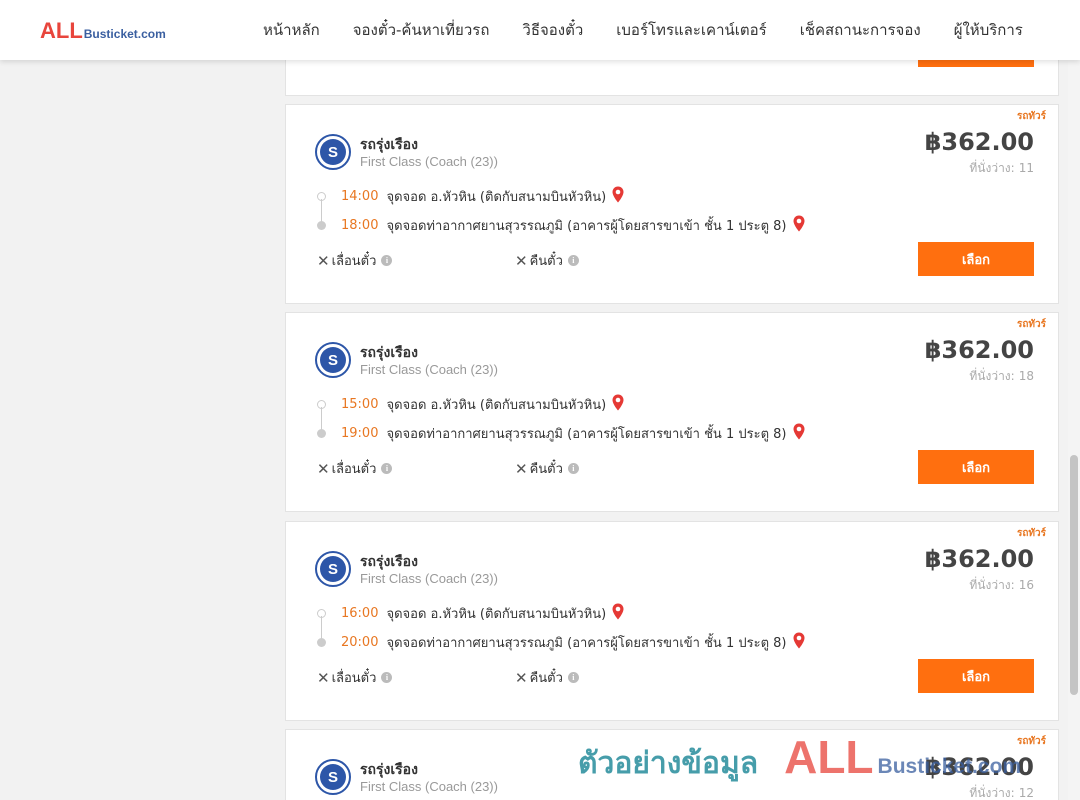 Image resolution: width=1080 pixels, height=800 pixels. What do you see at coordinates (988, 30) in the screenshot?
I see `menu-item-operators: ผู้ให้บริการ` at bounding box center [988, 30].